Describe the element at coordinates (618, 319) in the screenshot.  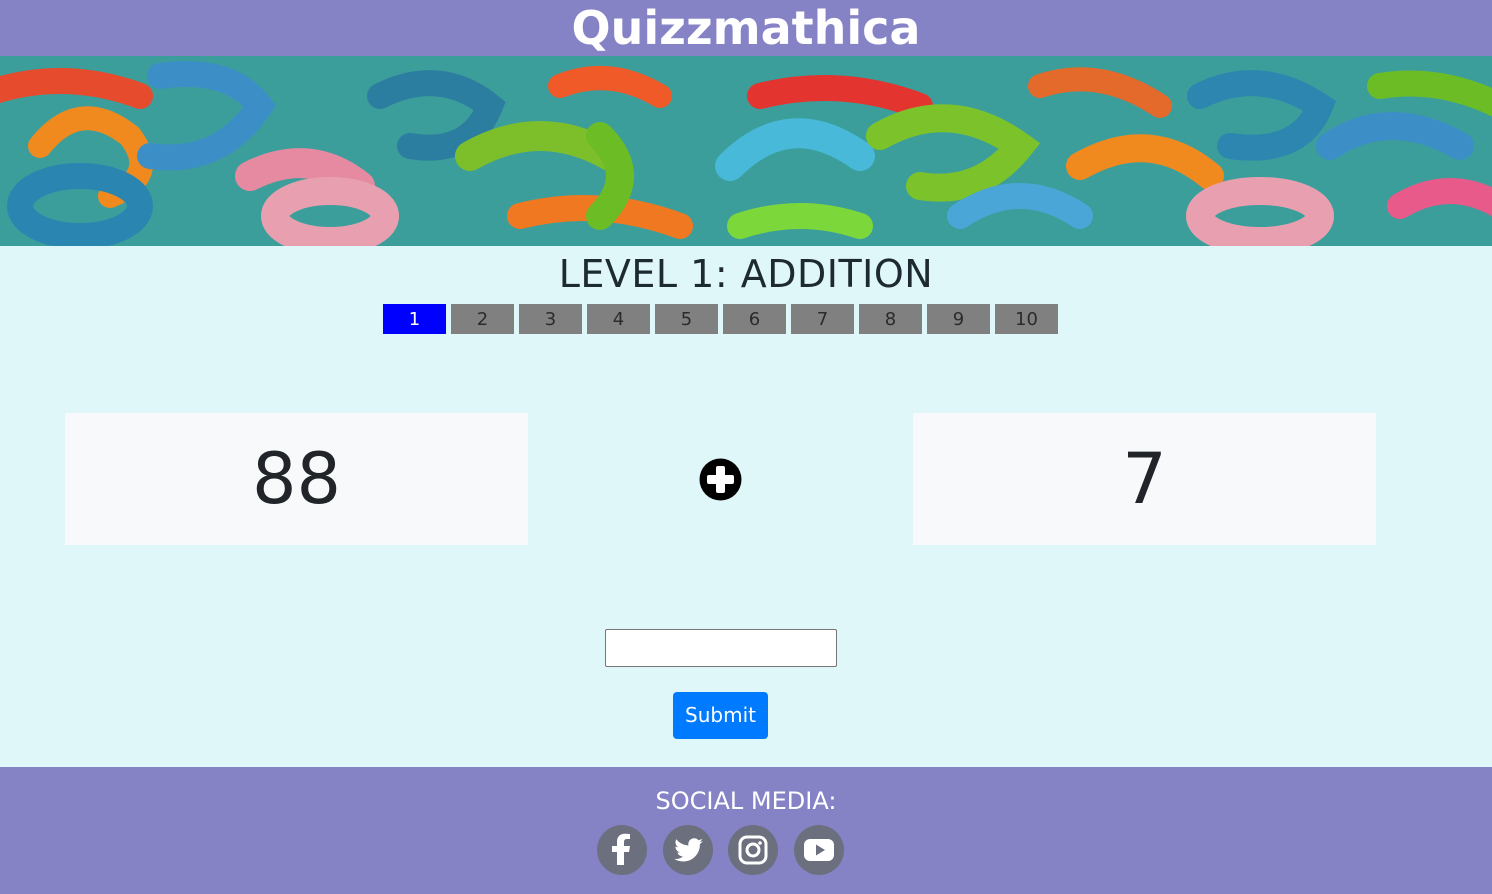
I see `progress-step: 4` at that location.